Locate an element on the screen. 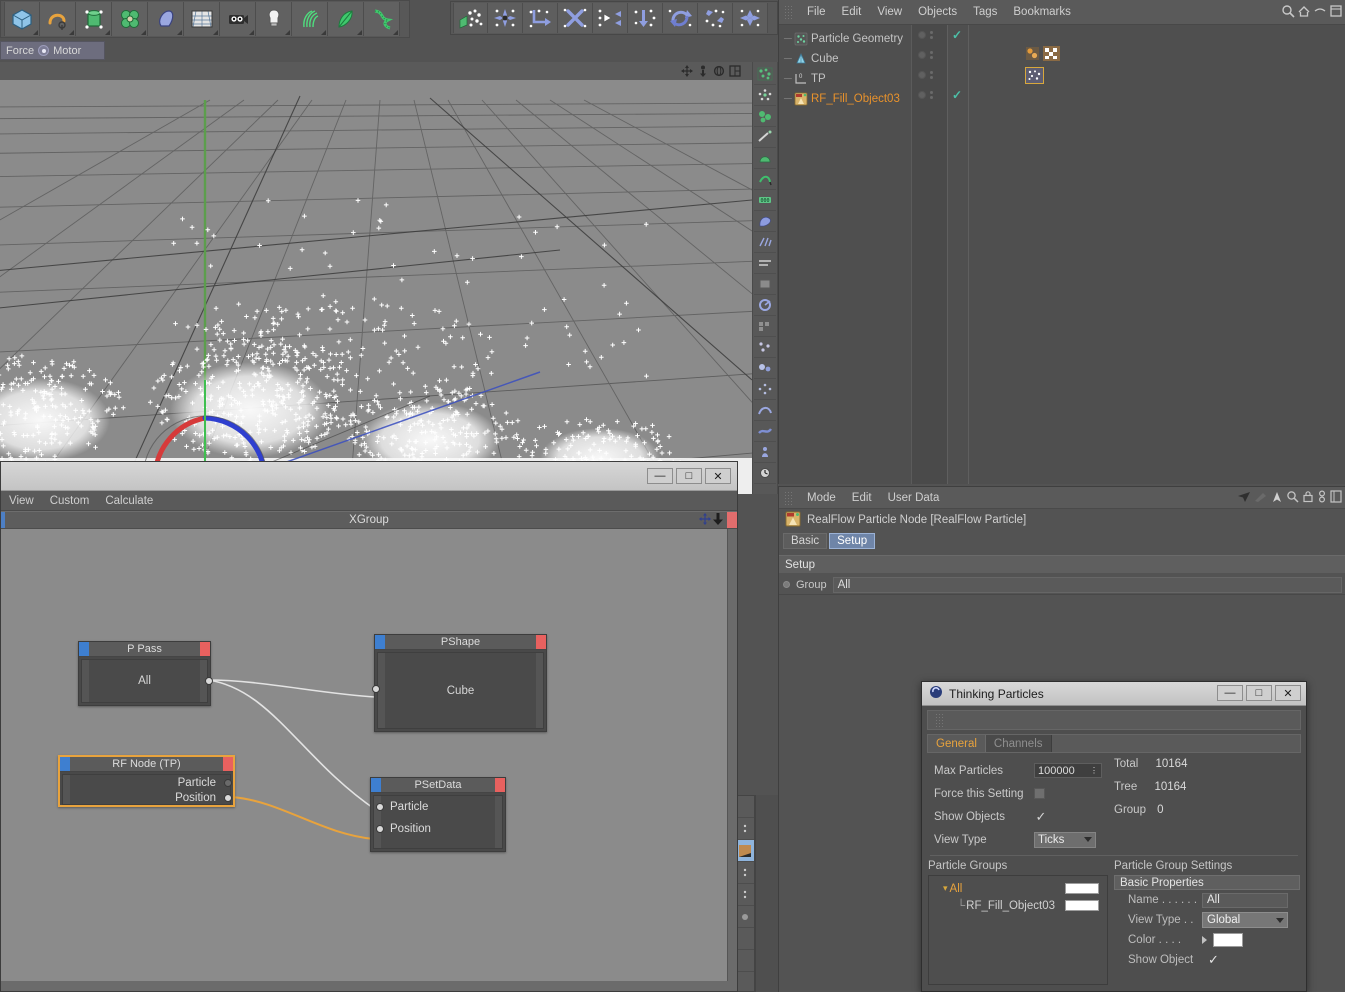 The image size is (1345, 992). xnode-p-pass: P Pass All is located at coordinates (145, 673).